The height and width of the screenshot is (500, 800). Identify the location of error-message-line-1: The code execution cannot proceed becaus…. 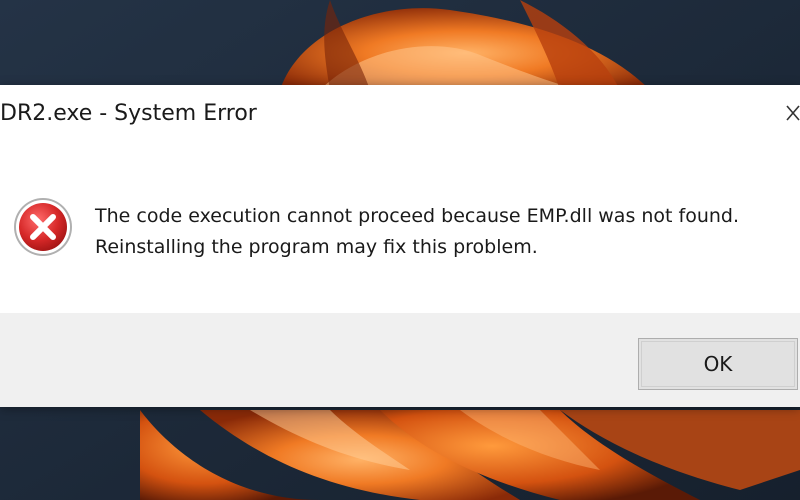
(417, 216).